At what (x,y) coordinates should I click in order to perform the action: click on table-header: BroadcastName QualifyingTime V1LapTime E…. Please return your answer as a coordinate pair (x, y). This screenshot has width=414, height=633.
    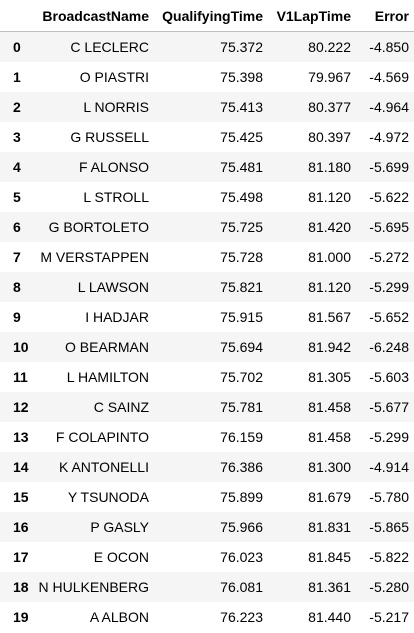
    Looking at the image, I should click on (207, 16).